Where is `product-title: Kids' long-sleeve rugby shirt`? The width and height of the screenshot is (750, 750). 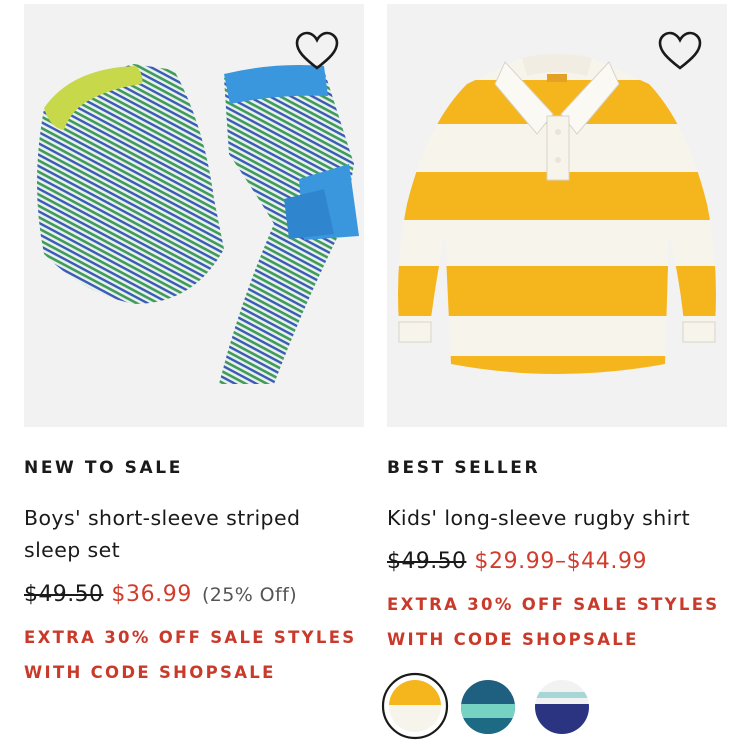 product-title: Kids' long-sleeve rugby shirt is located at coordinates (552, 518).